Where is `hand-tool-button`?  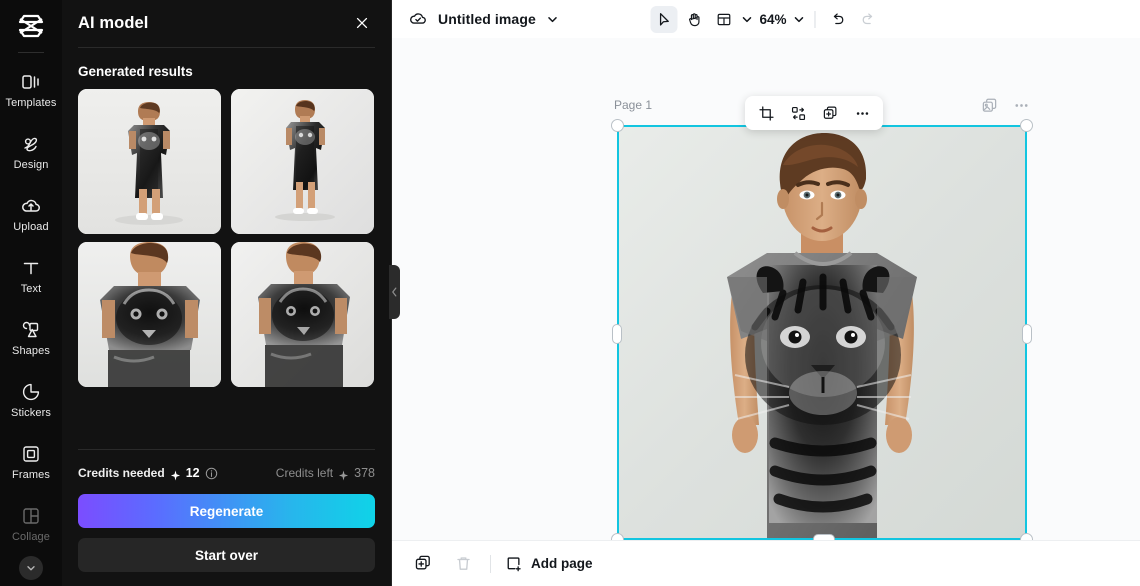
hand-tool-button is located at coordinates (693, 19).